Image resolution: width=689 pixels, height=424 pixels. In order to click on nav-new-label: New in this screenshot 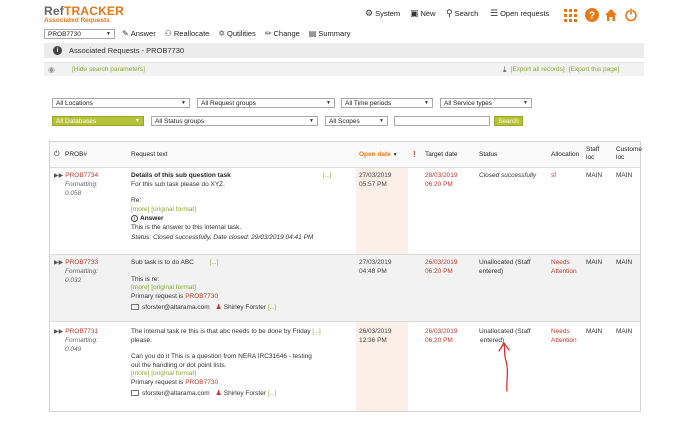, I will do `click(428, 13)`.